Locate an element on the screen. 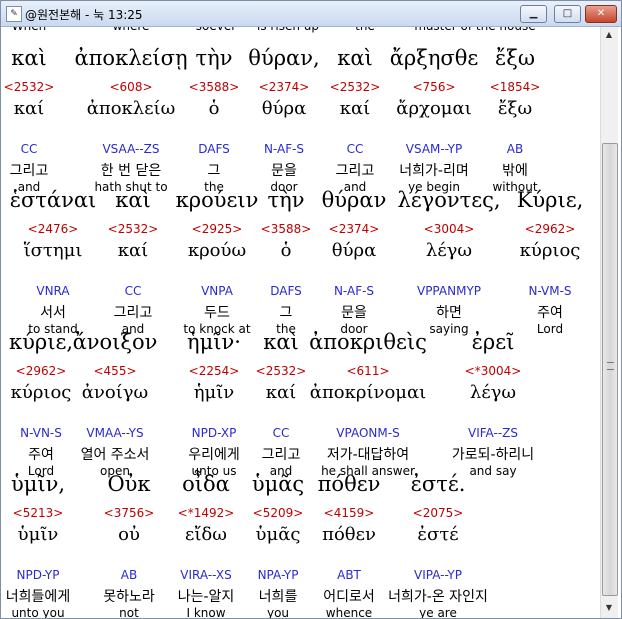  strong-number: <2925> is located at coordinates (217, 229).